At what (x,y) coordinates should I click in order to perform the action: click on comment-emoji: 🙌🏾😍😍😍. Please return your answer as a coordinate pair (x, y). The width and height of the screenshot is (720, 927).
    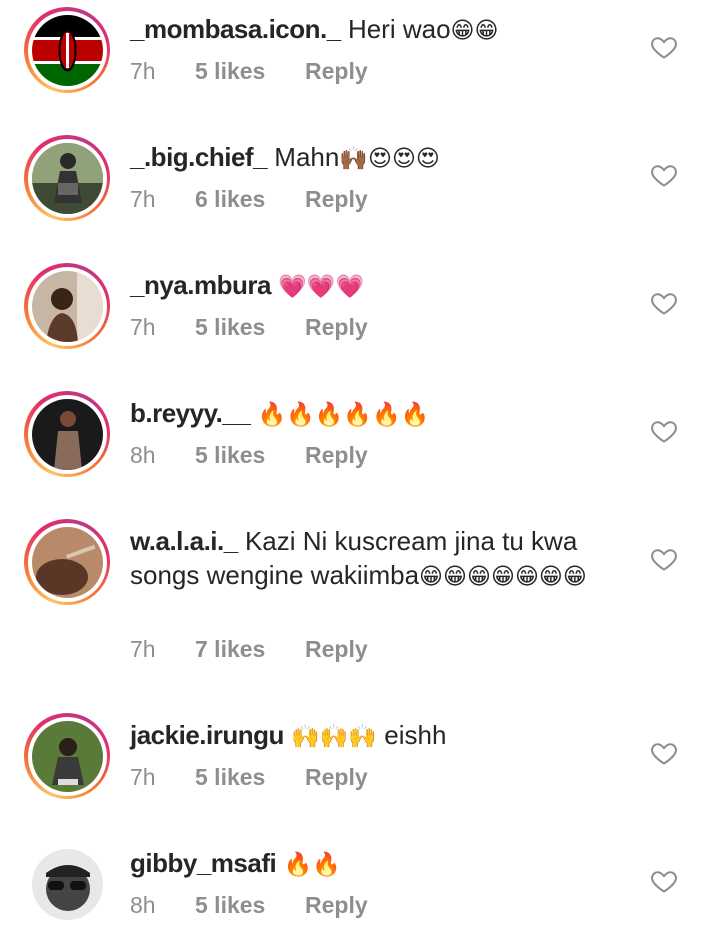
    Looking at the image, I should click on (389, 158).